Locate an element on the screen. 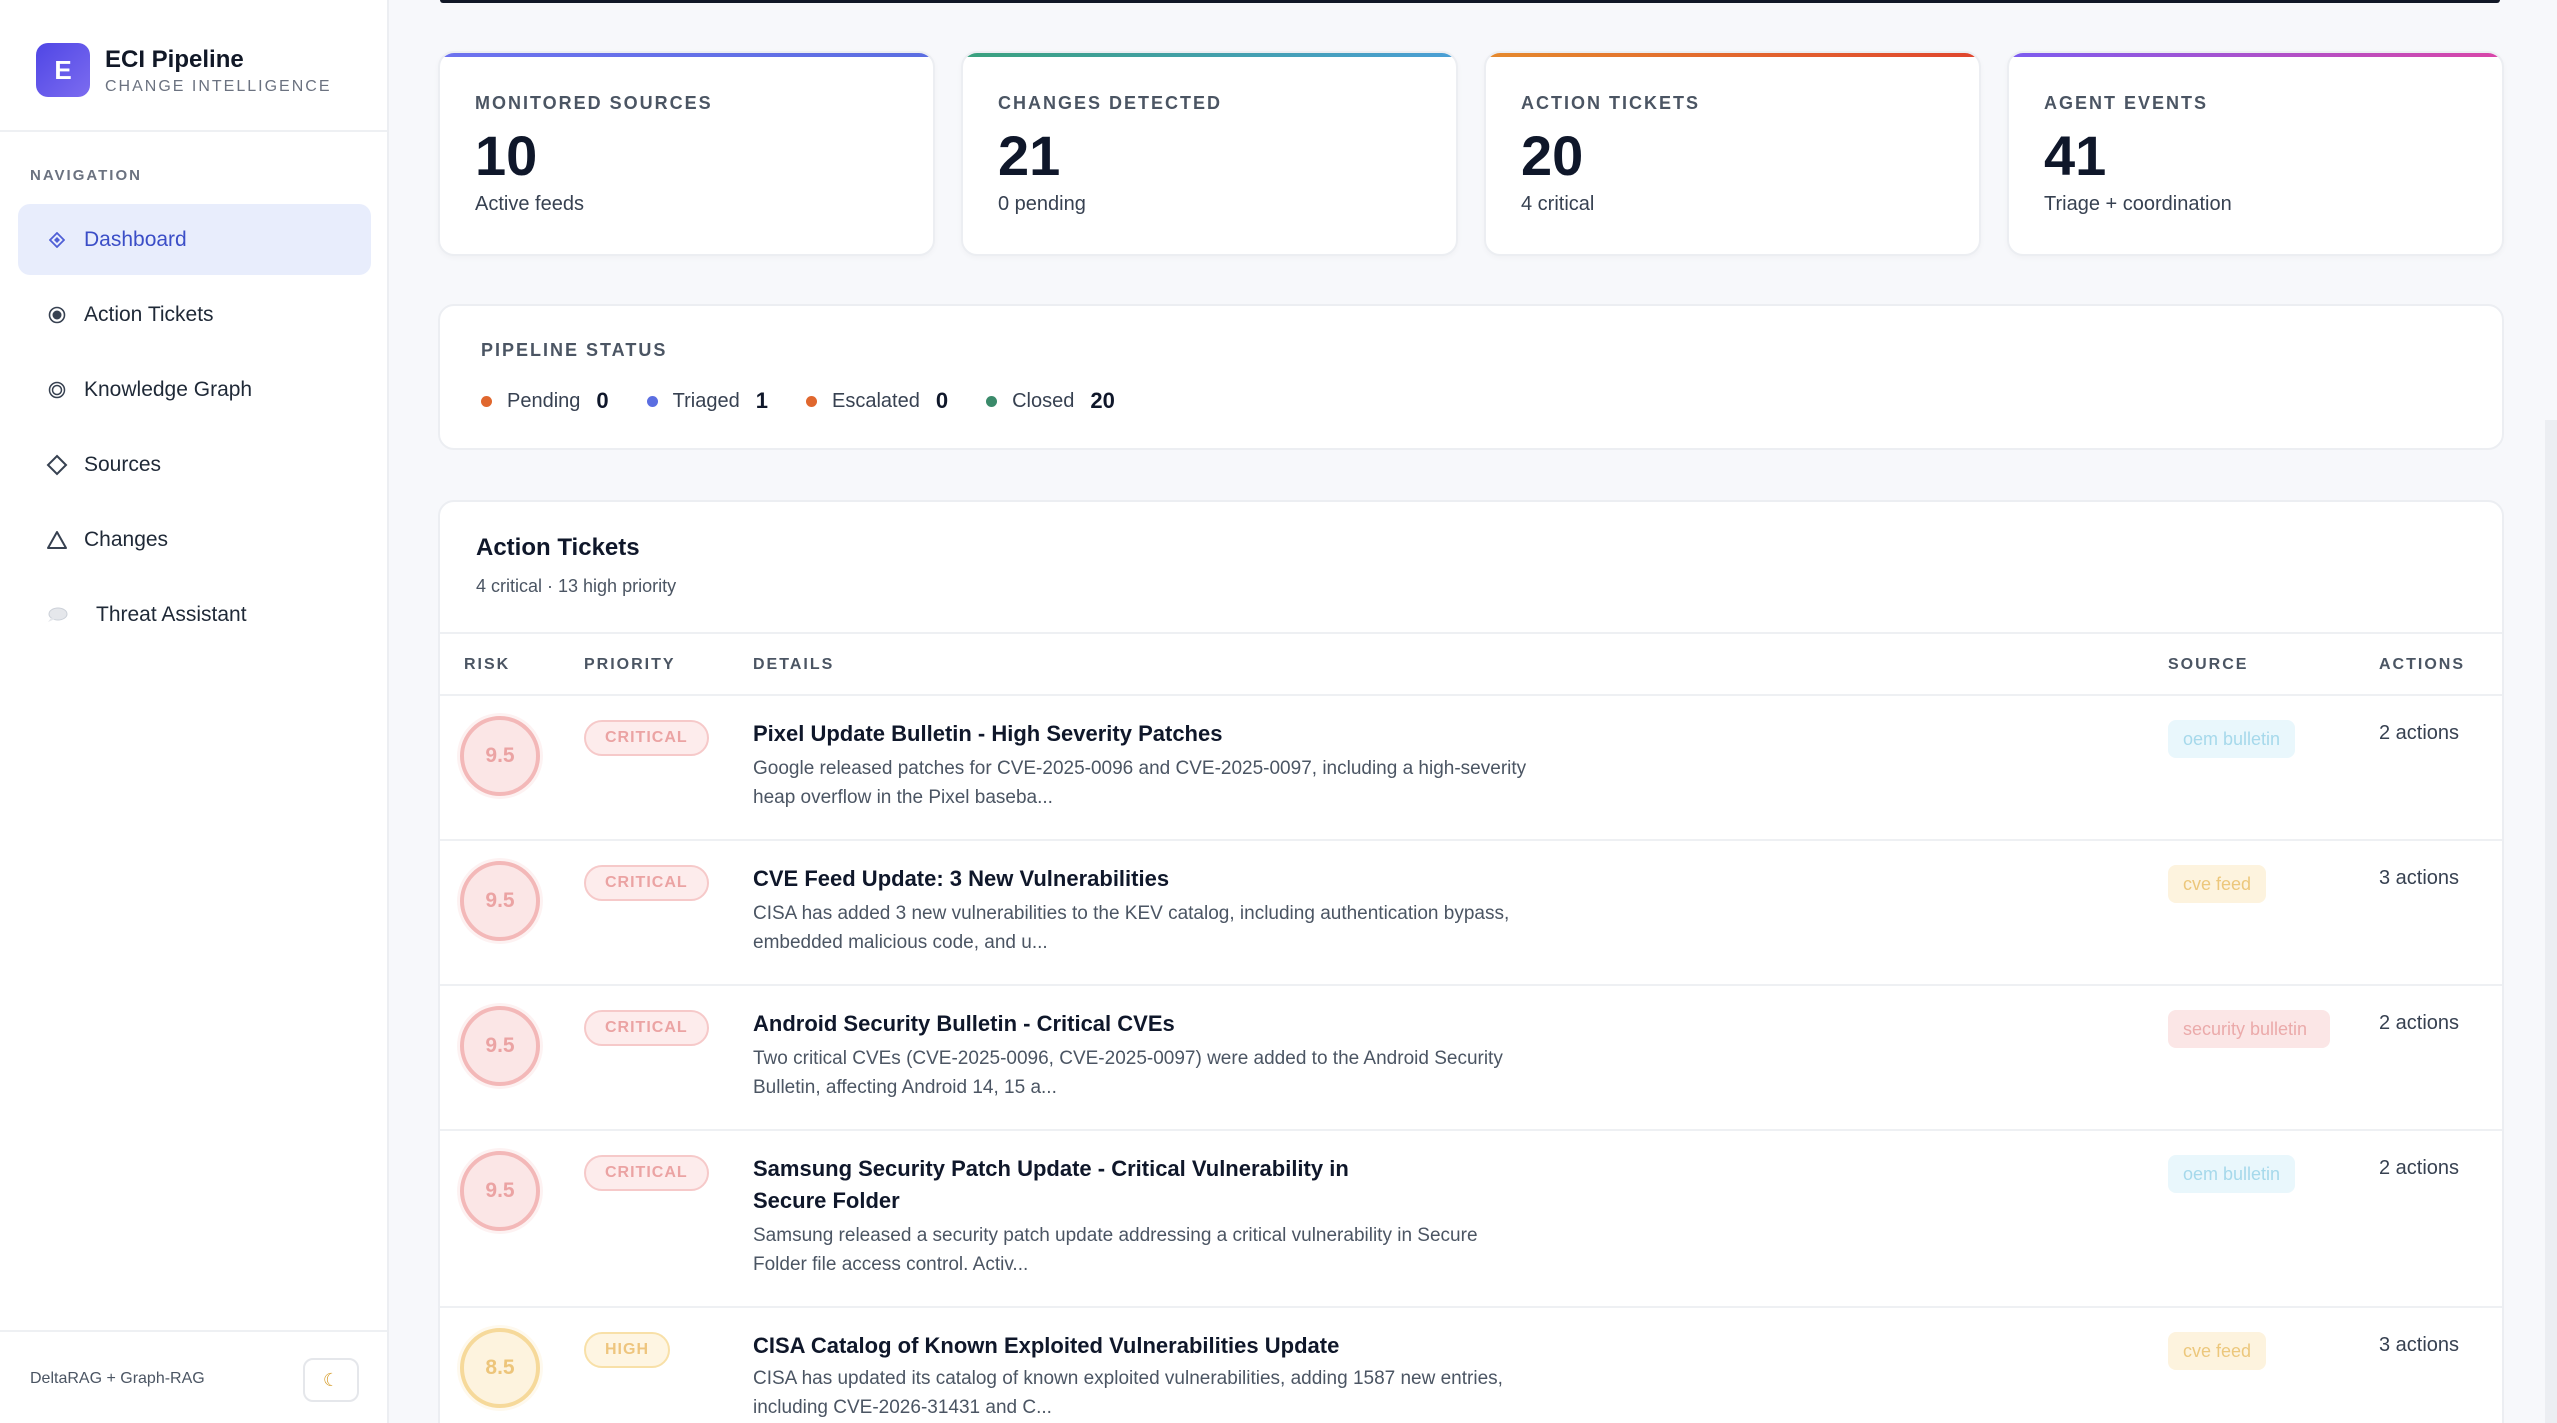 Image resolution: width=2557 pixels, height=1423 pixels. column-header-priority: PRIORITY is located at coordinates (630, 665).